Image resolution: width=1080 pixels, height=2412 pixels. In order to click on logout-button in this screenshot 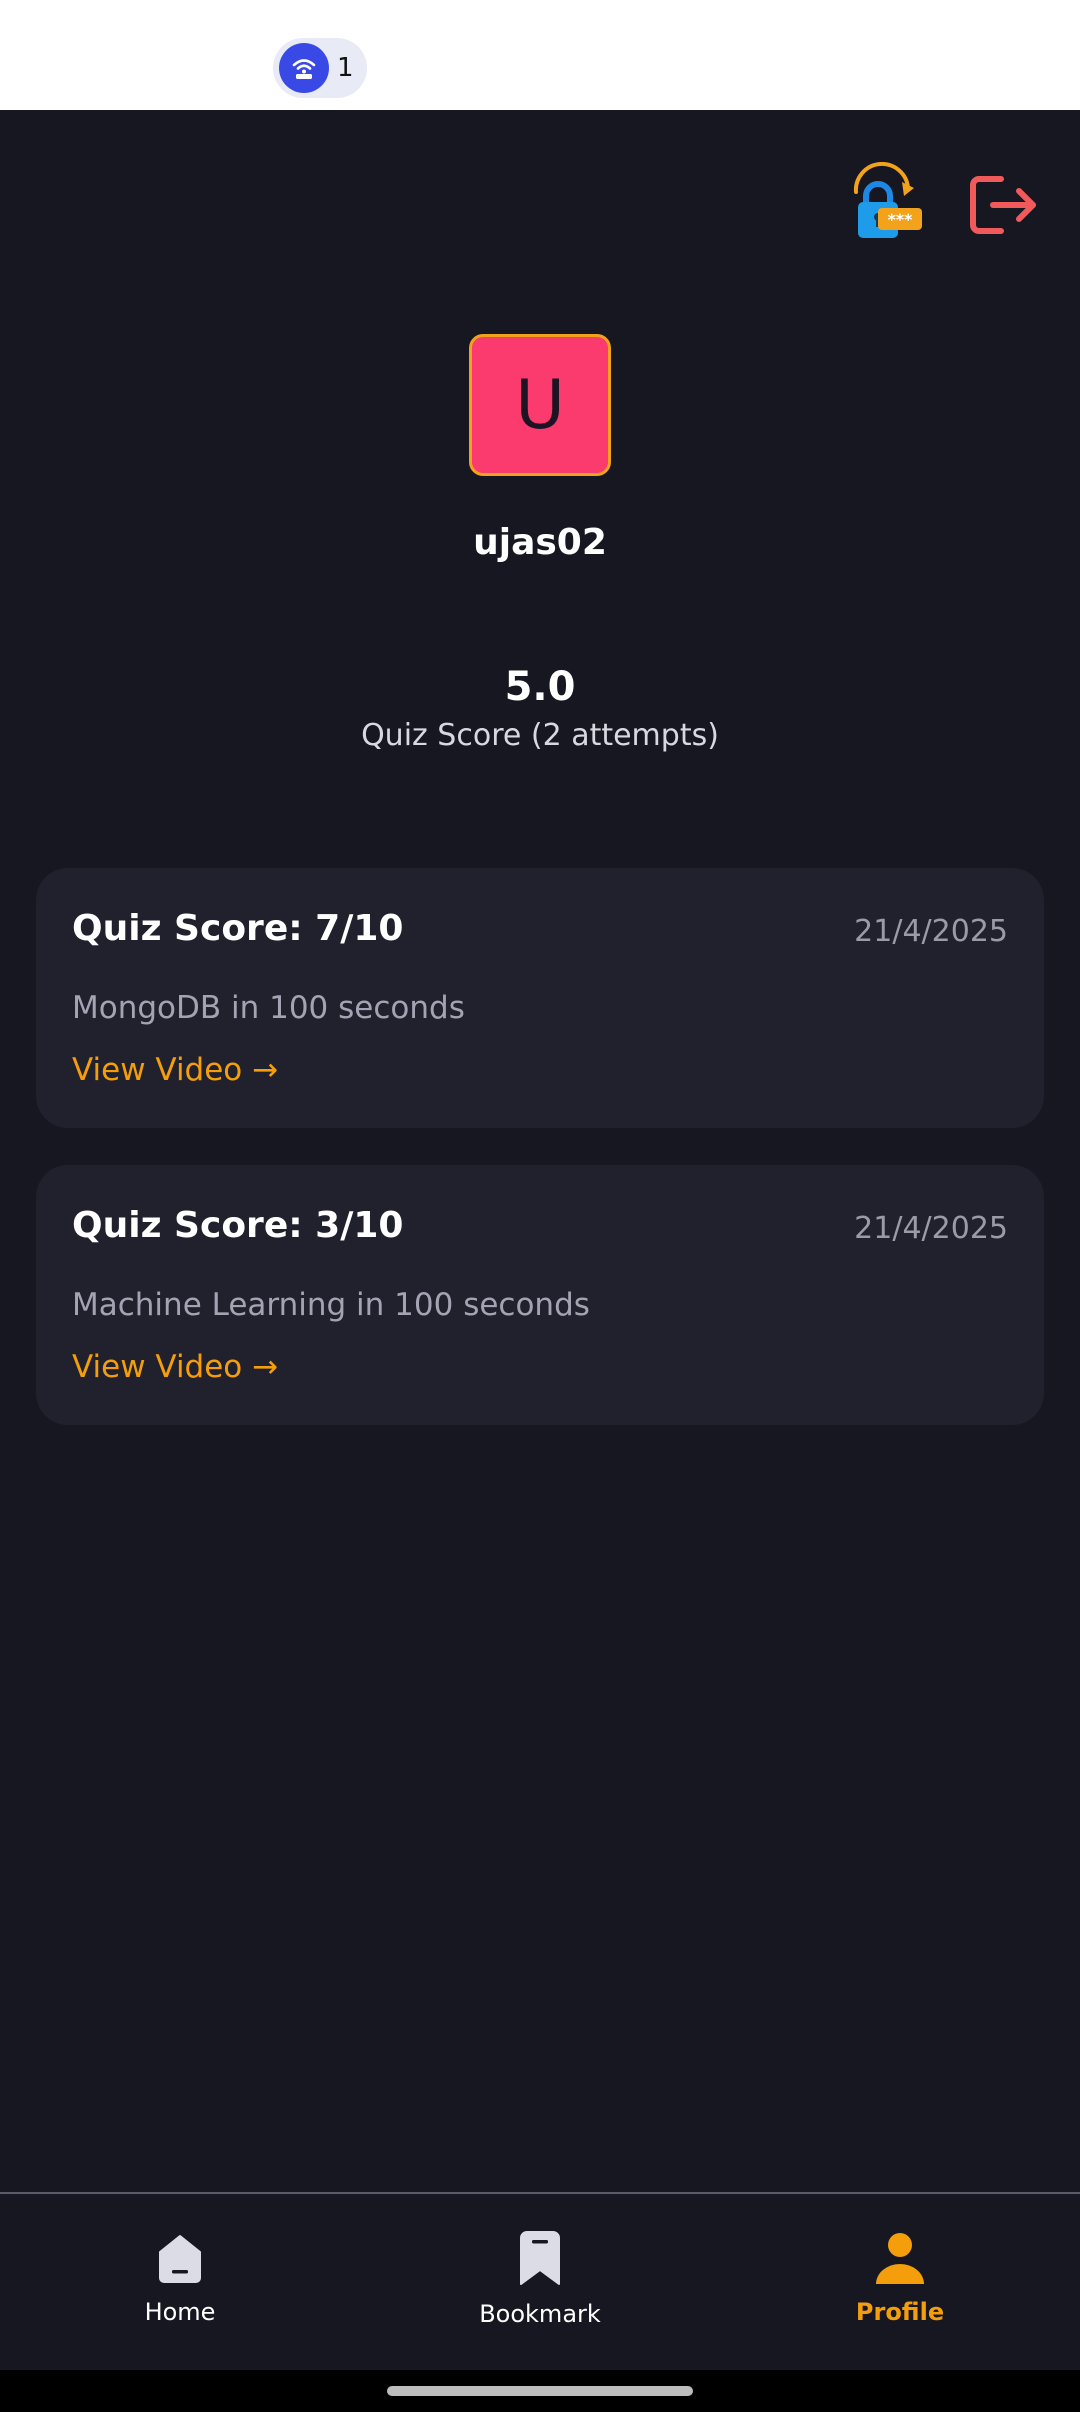, I will do `click(1001, 205)`.